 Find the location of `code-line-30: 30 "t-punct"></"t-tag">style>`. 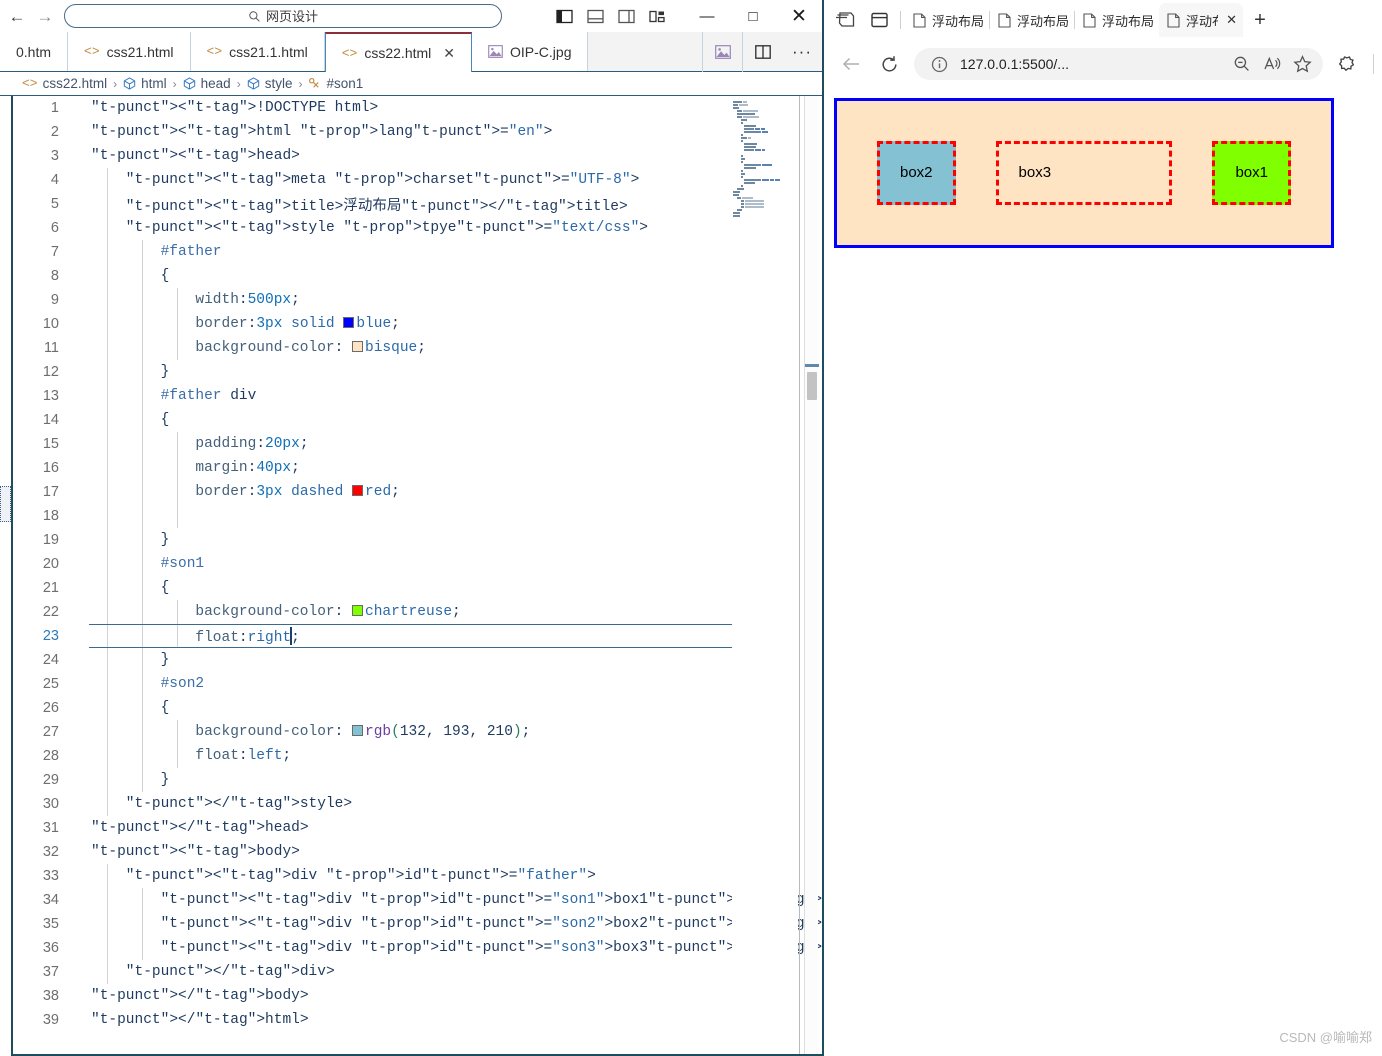

code-line-30: 30 "t-punct"></"t-tag">style> is located at coordinates (417, 804).